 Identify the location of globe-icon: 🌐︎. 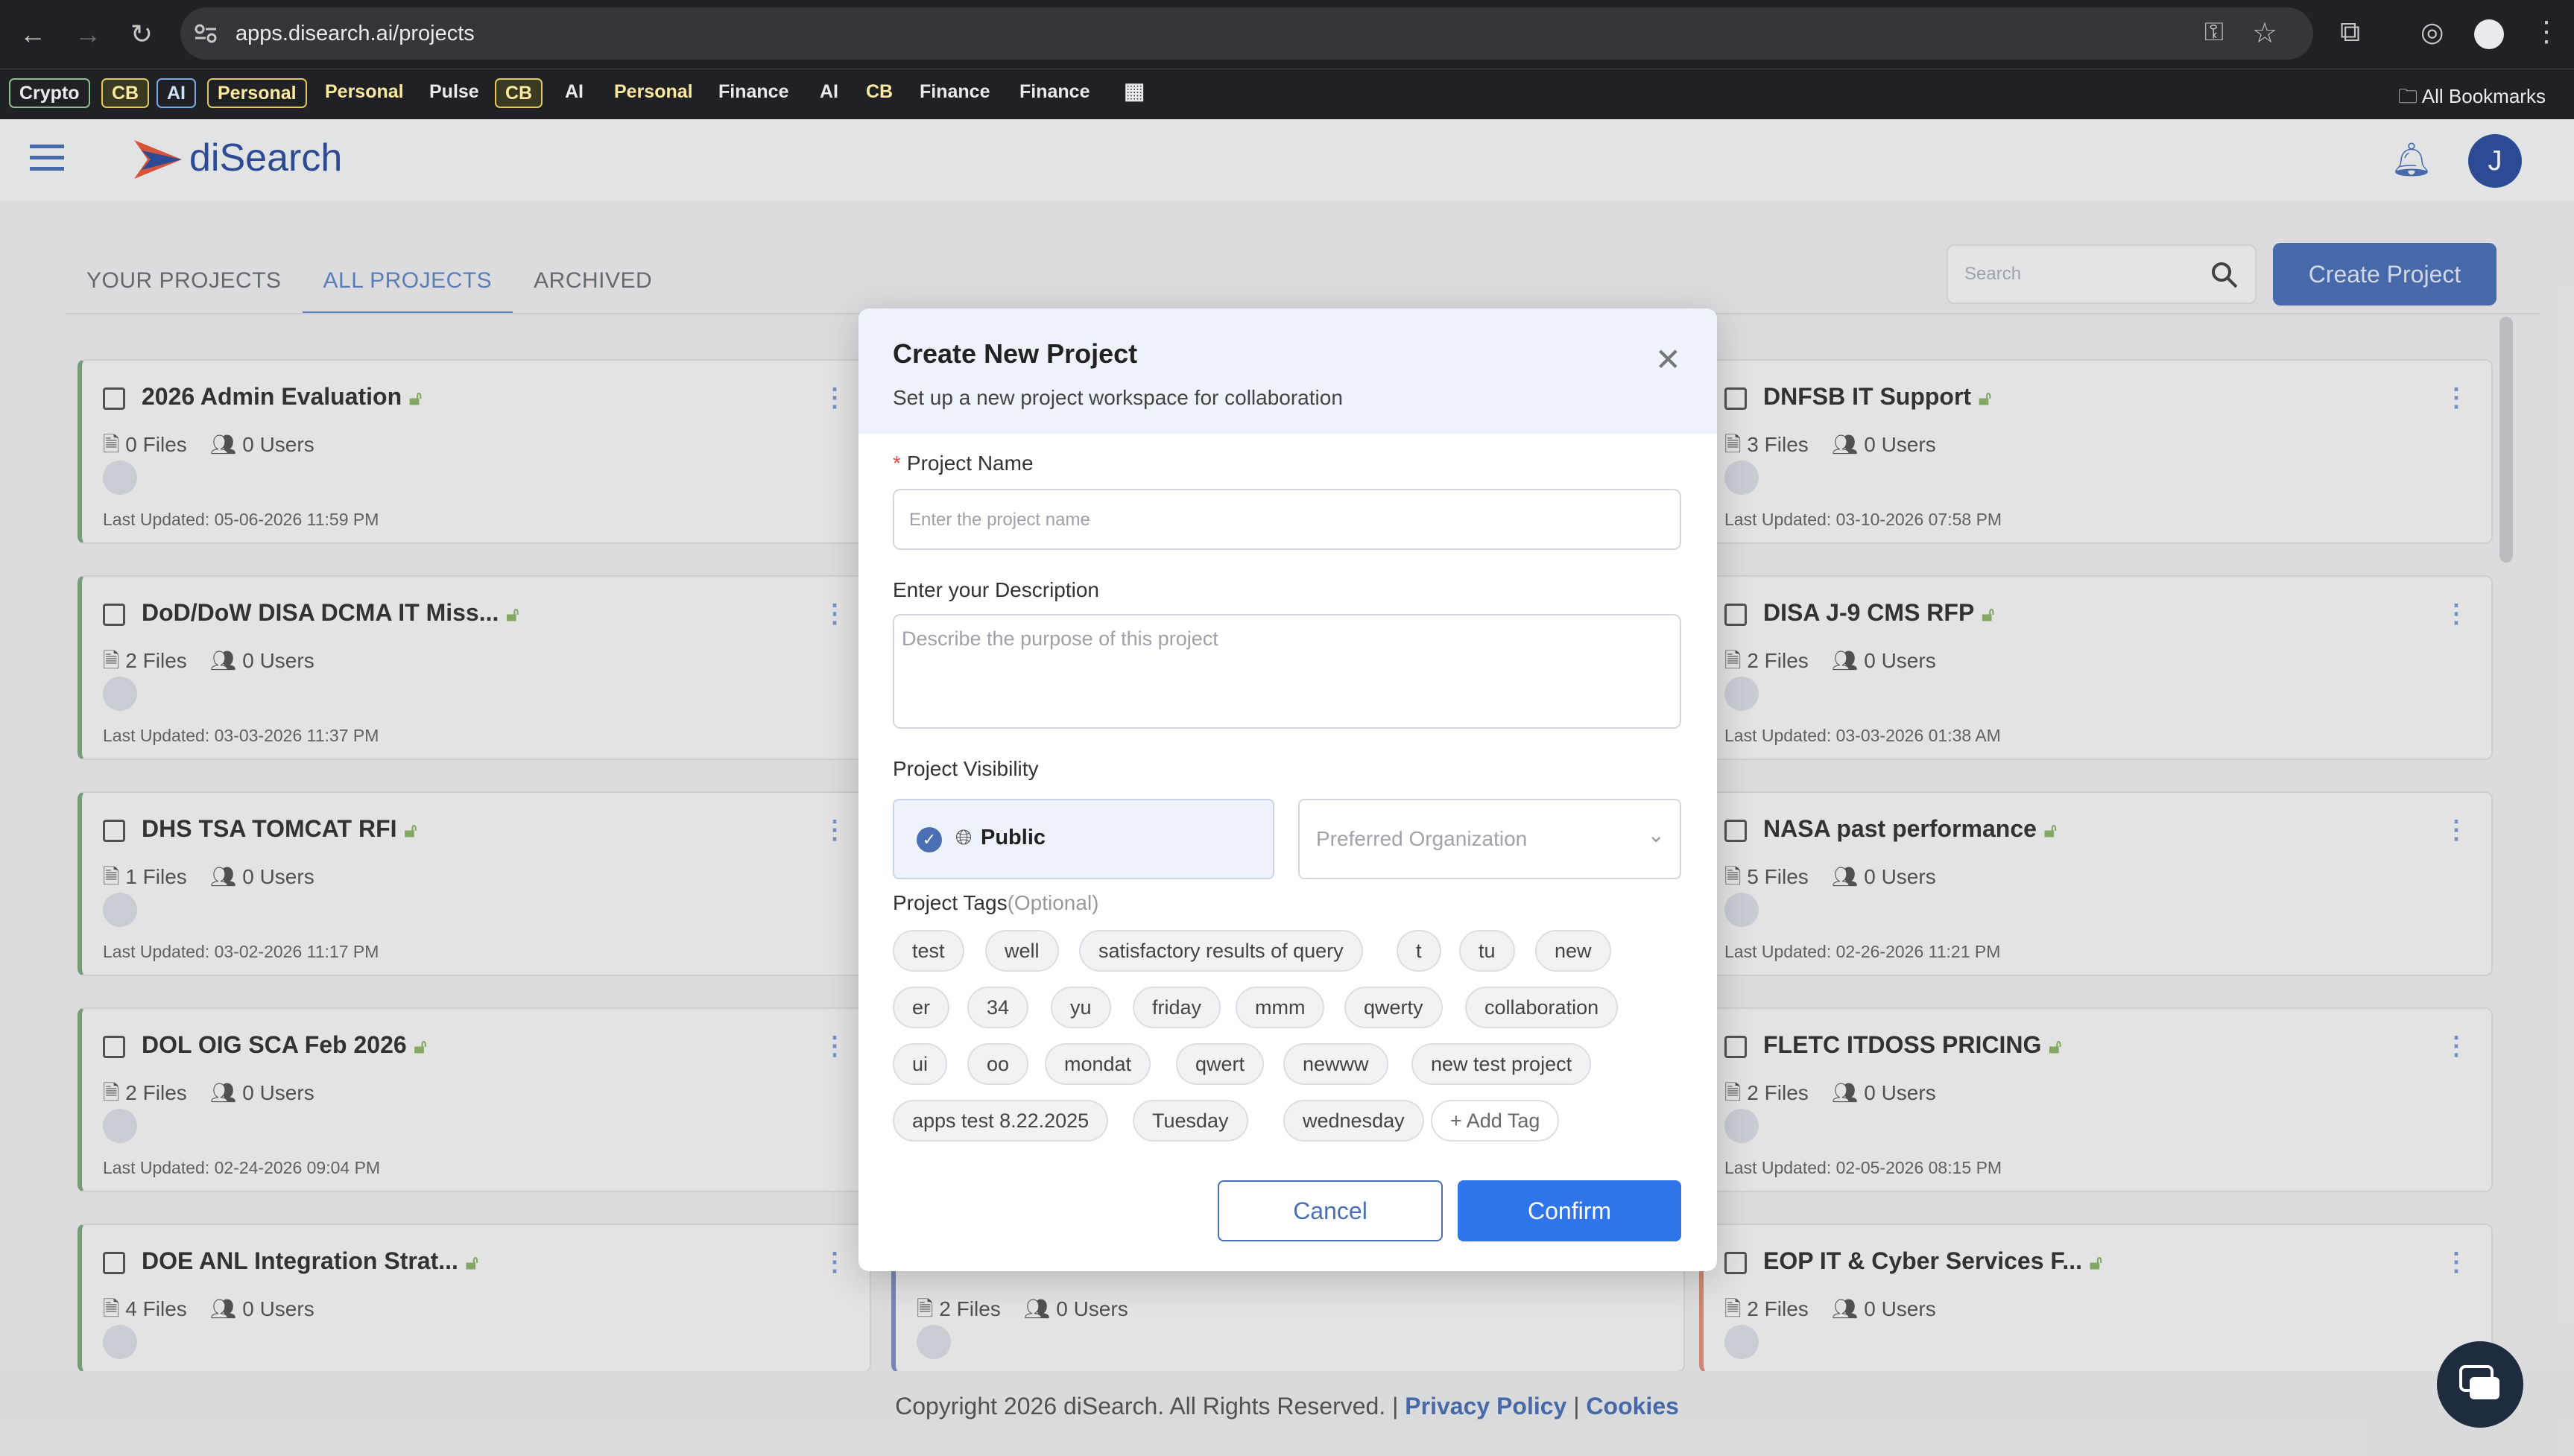
(964, 837).